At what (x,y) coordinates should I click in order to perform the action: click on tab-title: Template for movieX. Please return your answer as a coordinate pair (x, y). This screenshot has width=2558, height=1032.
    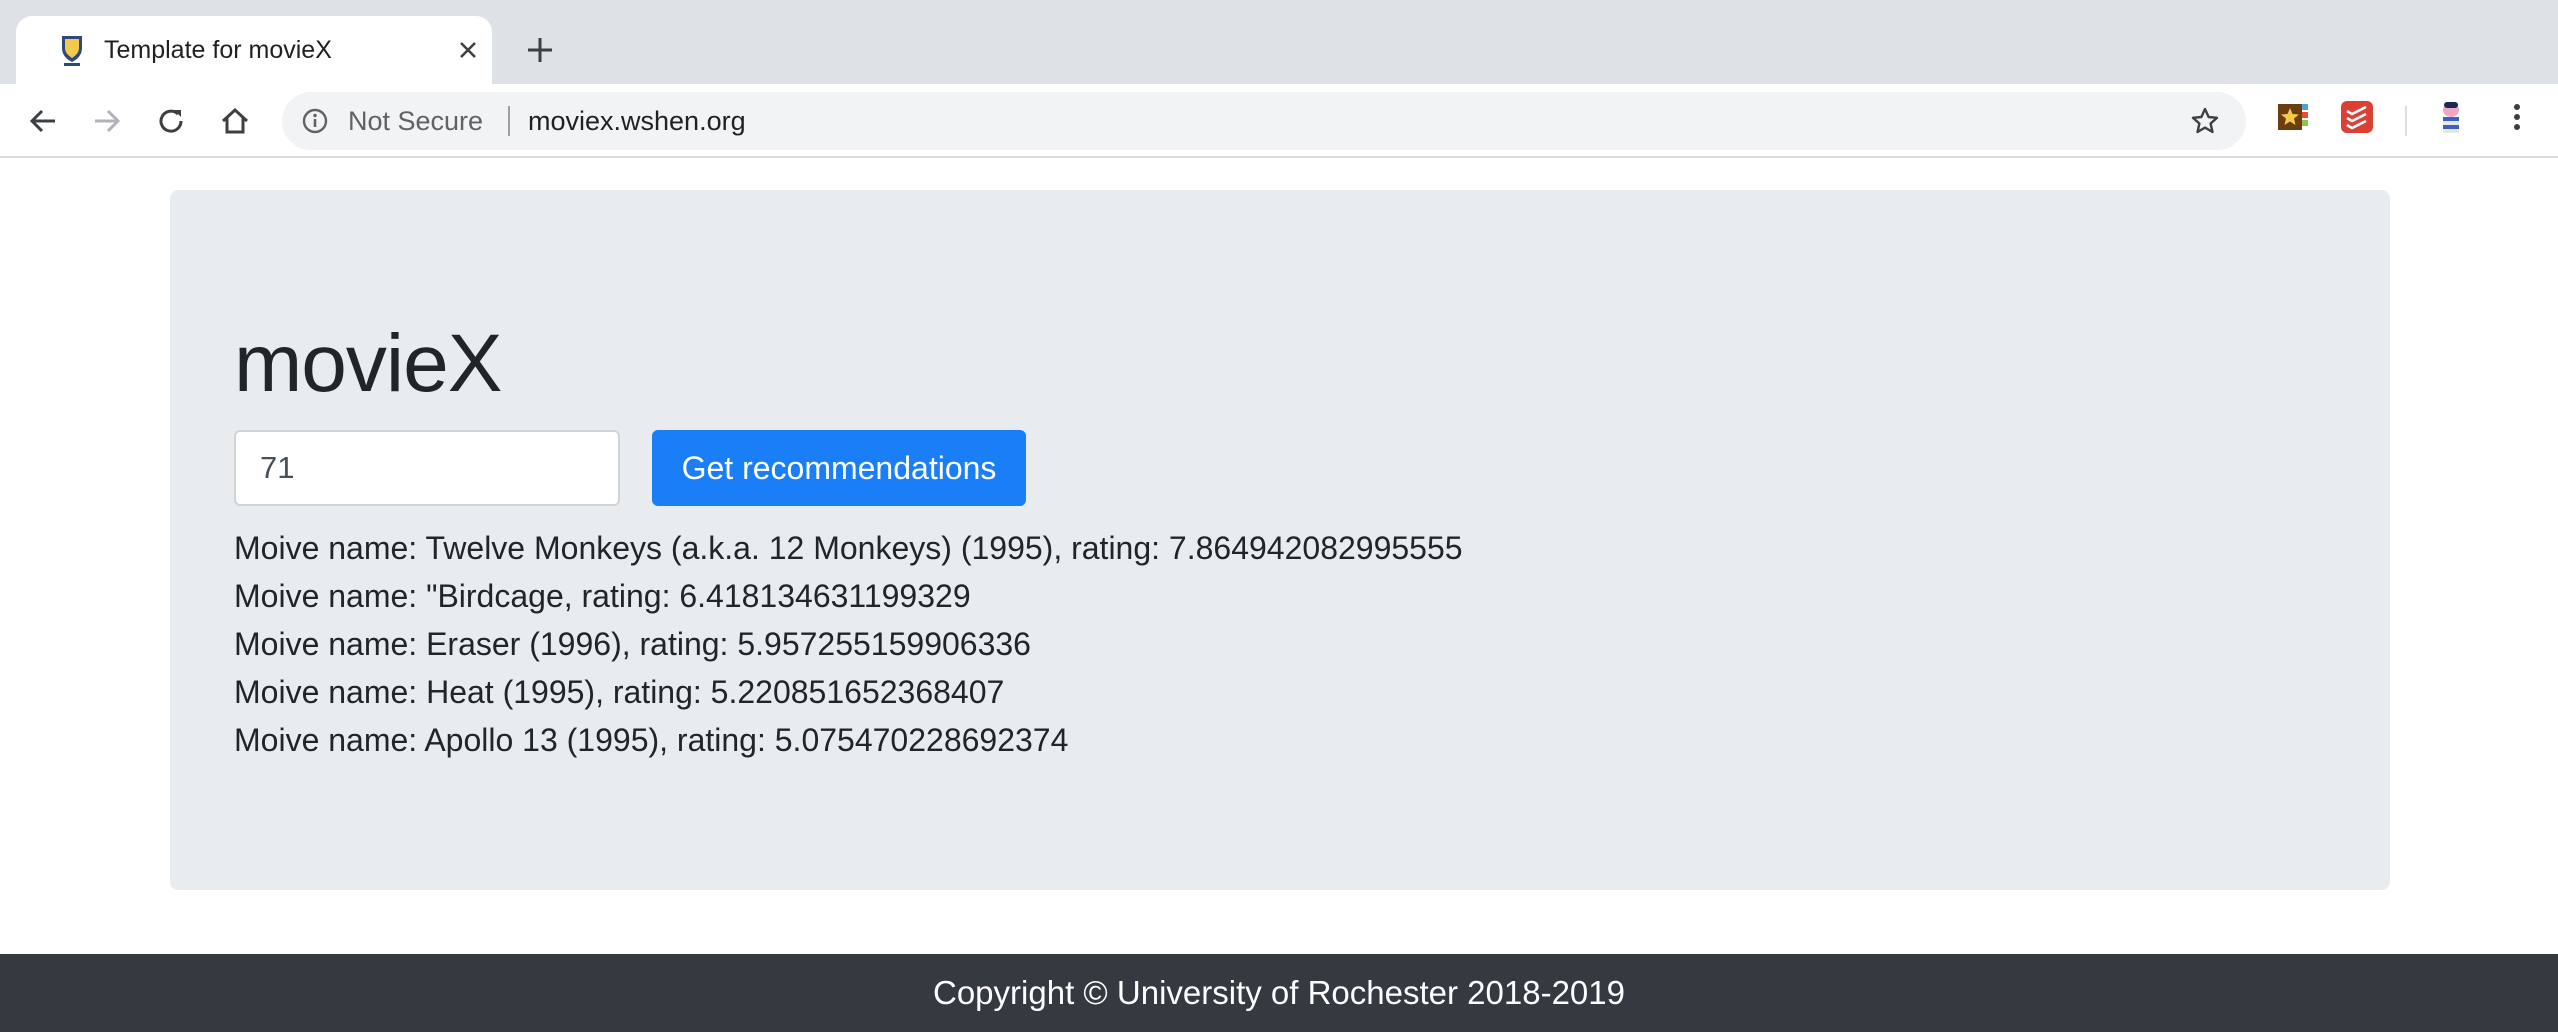
    Looking at the image, I should click on (218, 50).